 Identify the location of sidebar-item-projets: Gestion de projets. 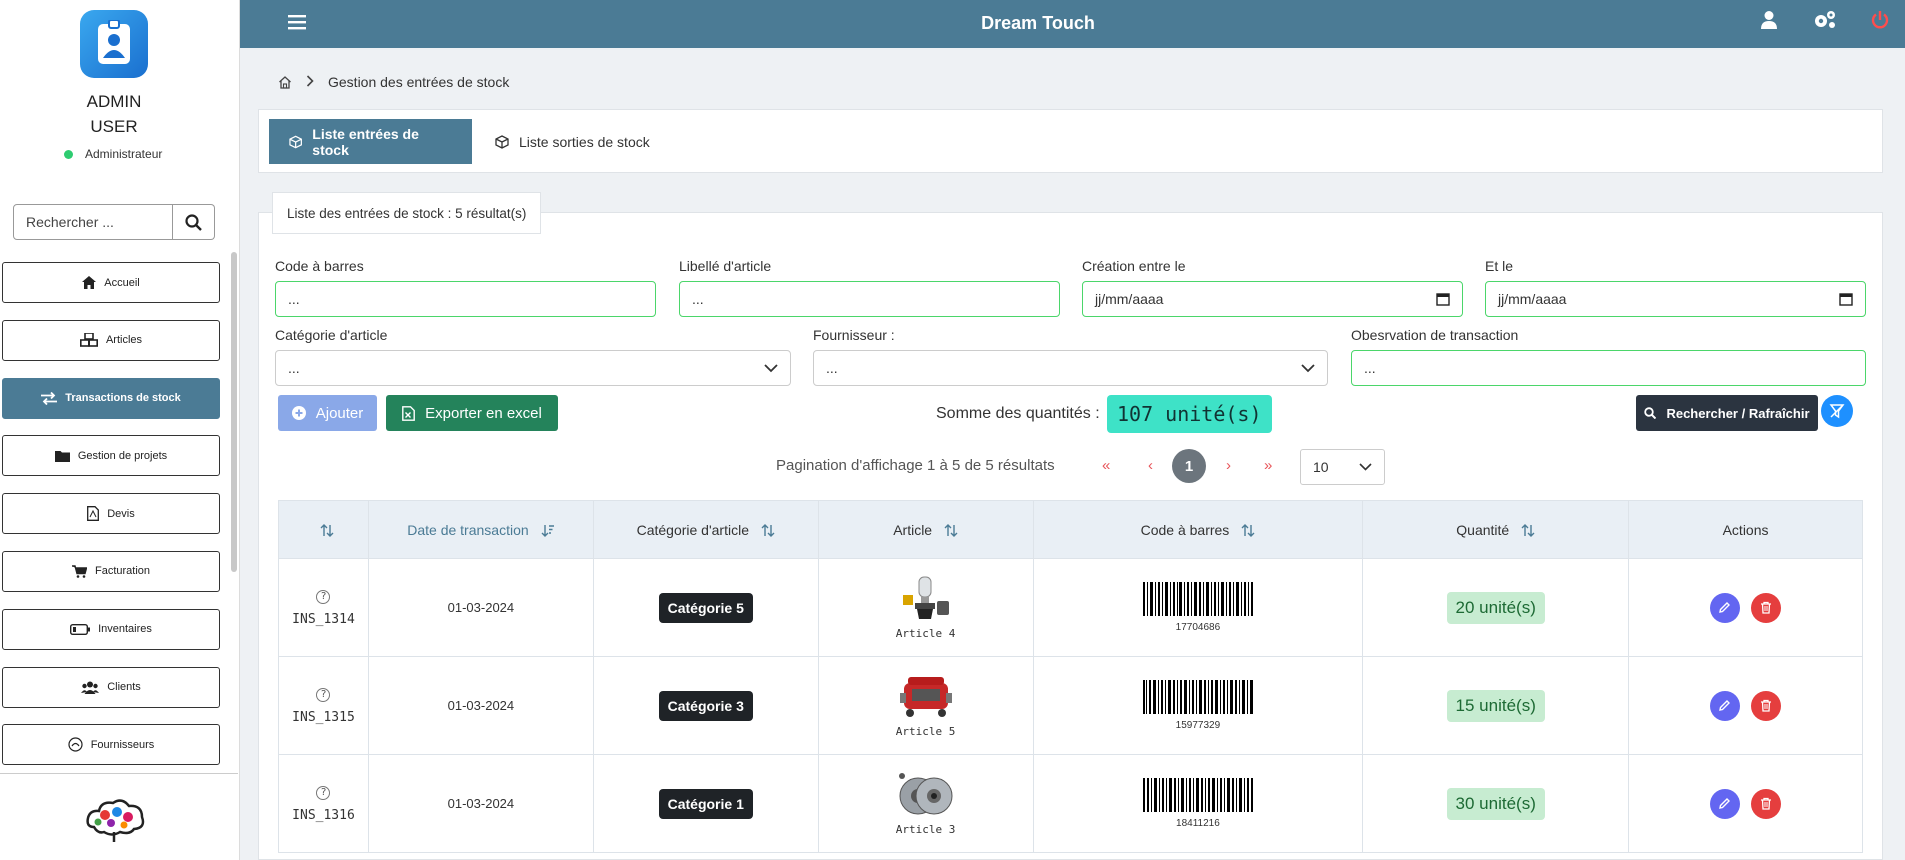
(111, 456).